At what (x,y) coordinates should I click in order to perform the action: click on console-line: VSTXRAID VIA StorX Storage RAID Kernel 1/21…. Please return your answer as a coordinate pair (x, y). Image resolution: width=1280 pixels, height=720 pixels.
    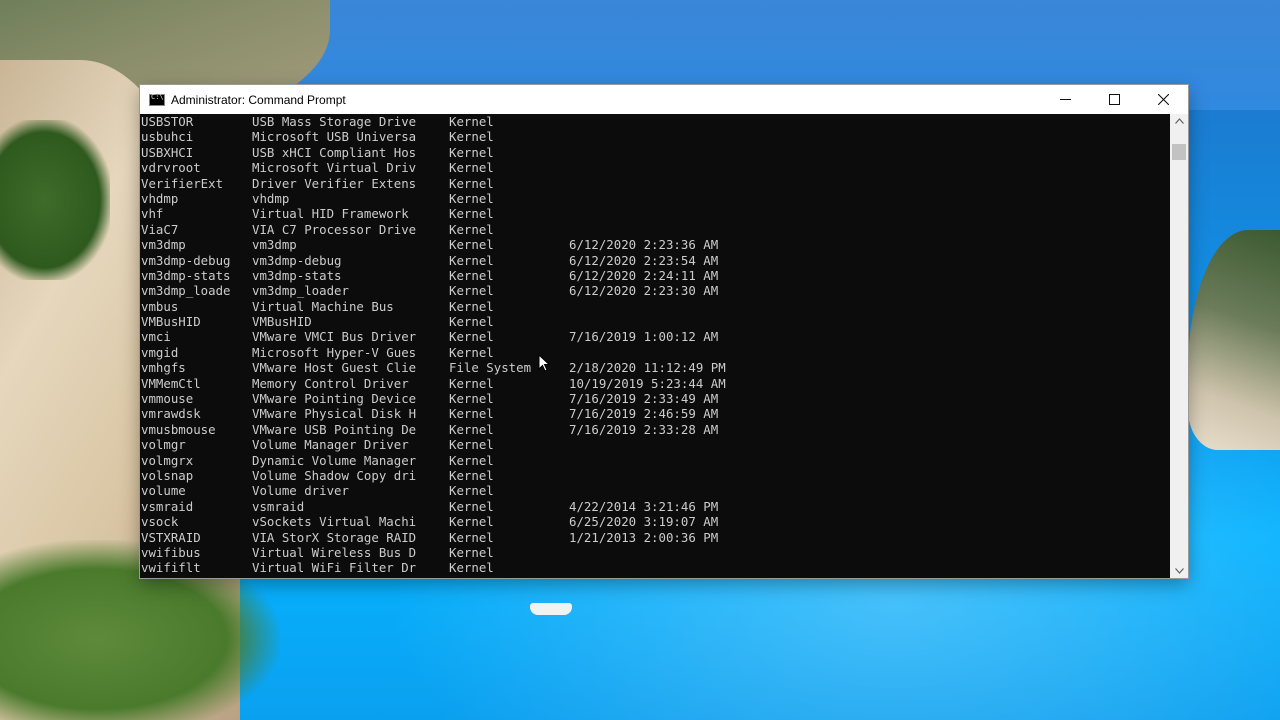
    Looking at the image, I should click on (655, 537).